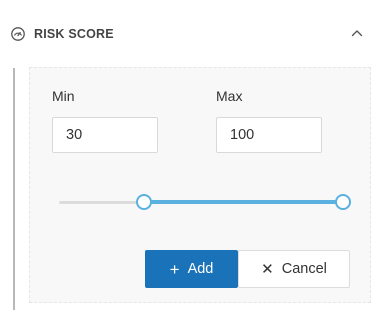  I want to click on gauge-icon, so click(18, 34).